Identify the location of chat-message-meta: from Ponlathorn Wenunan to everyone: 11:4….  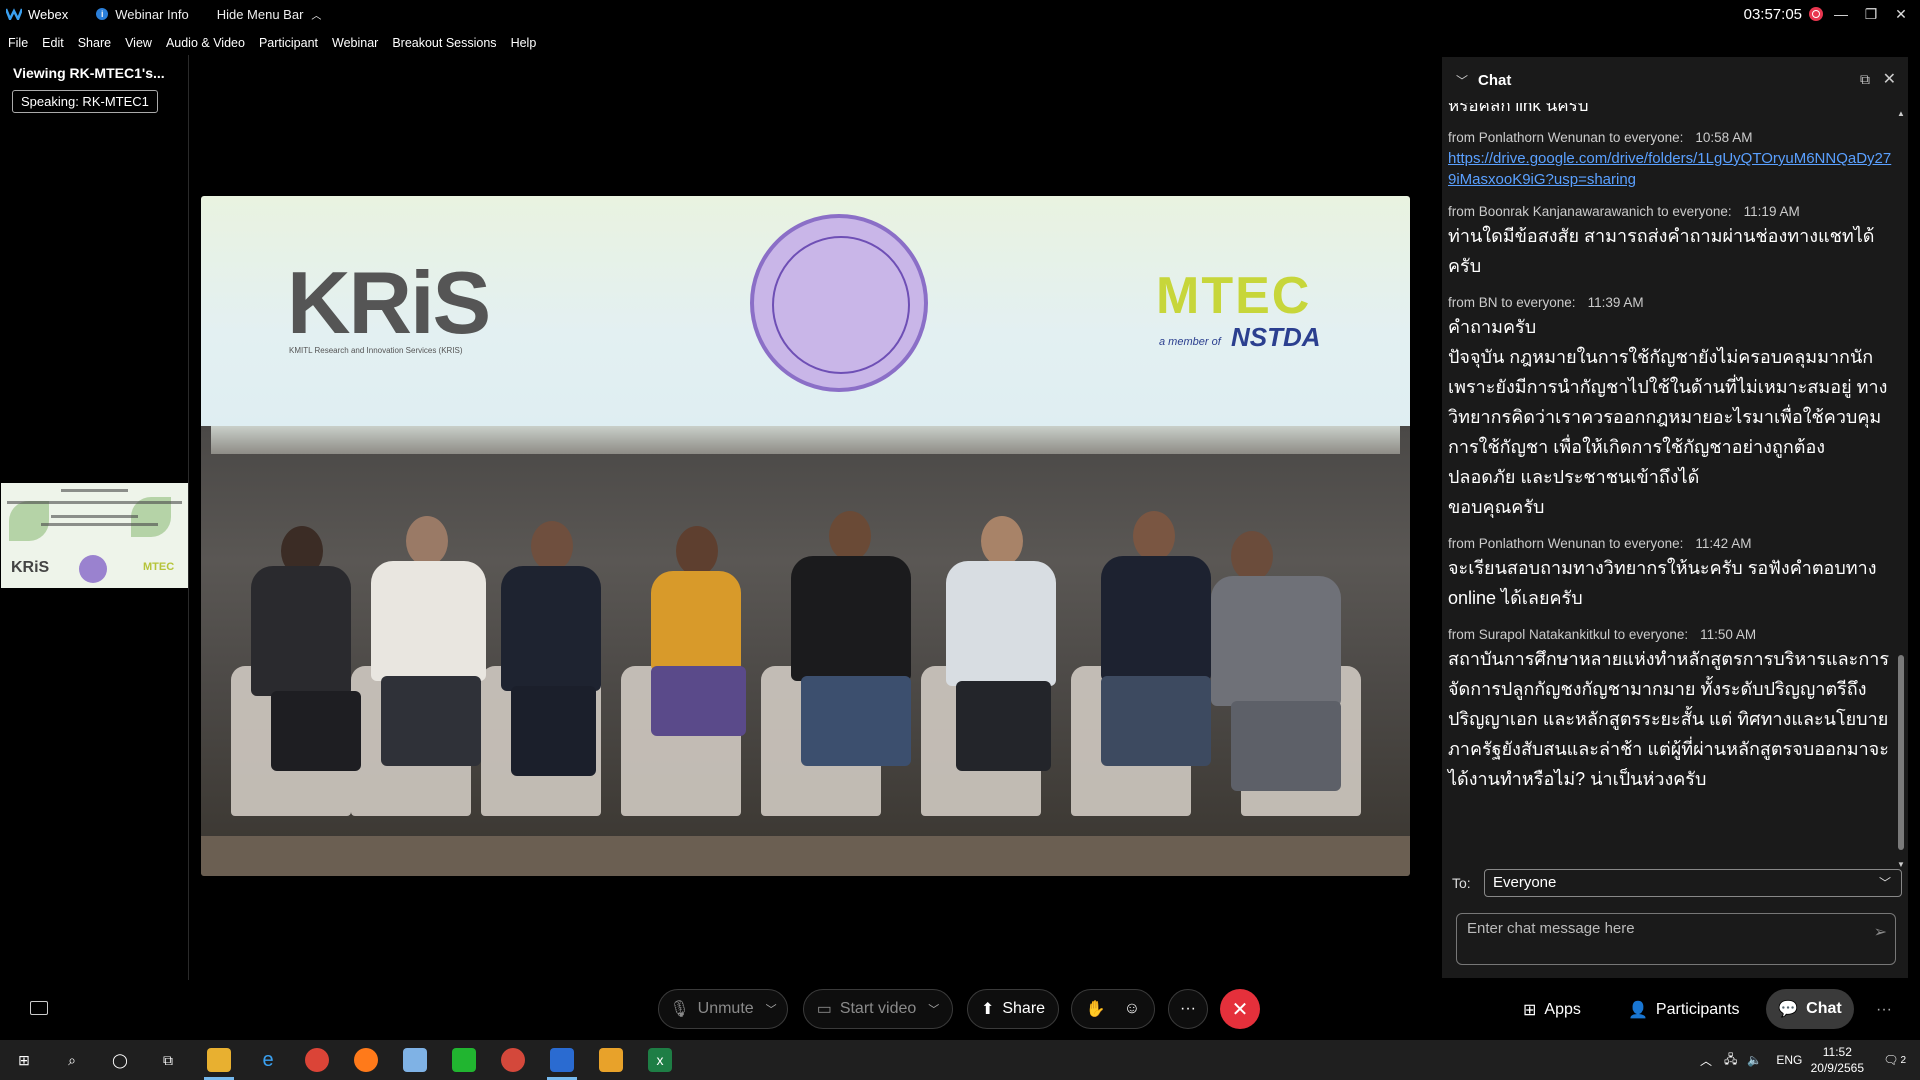
(1671, 543).